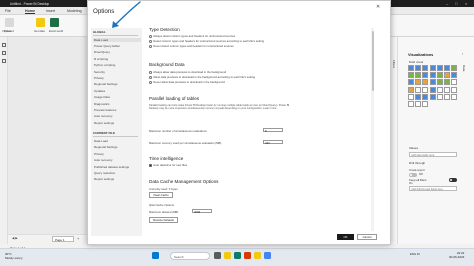 The height and width of the screenshot is (266, 474). What do you see at coordinates (257, 255) in the screenshot?
I see `power-bi-taskbar-icon` at bounding box center [257, 255].